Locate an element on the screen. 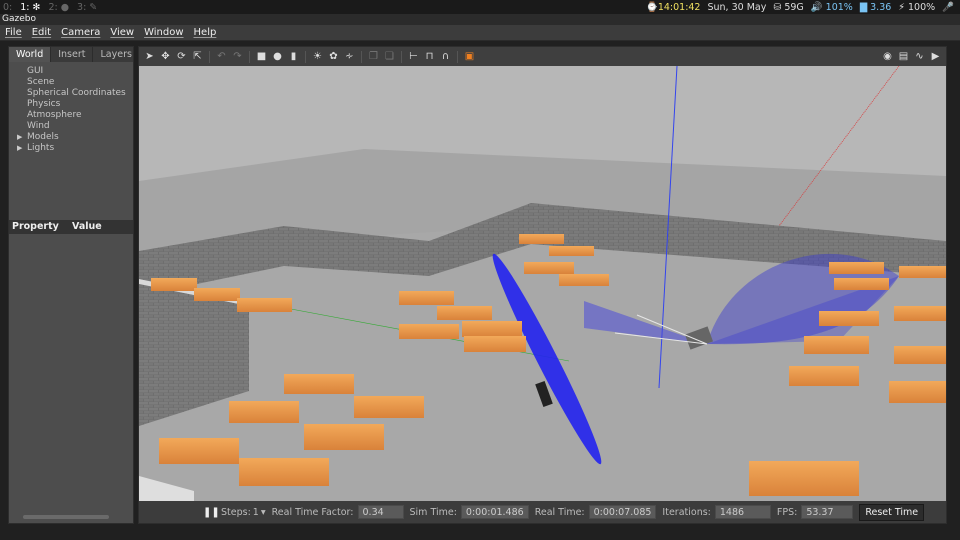 Image resolution: width=960 pixels, height=540 pixels. pause-icon: ❚❚ is located at coordinates (211, 512).